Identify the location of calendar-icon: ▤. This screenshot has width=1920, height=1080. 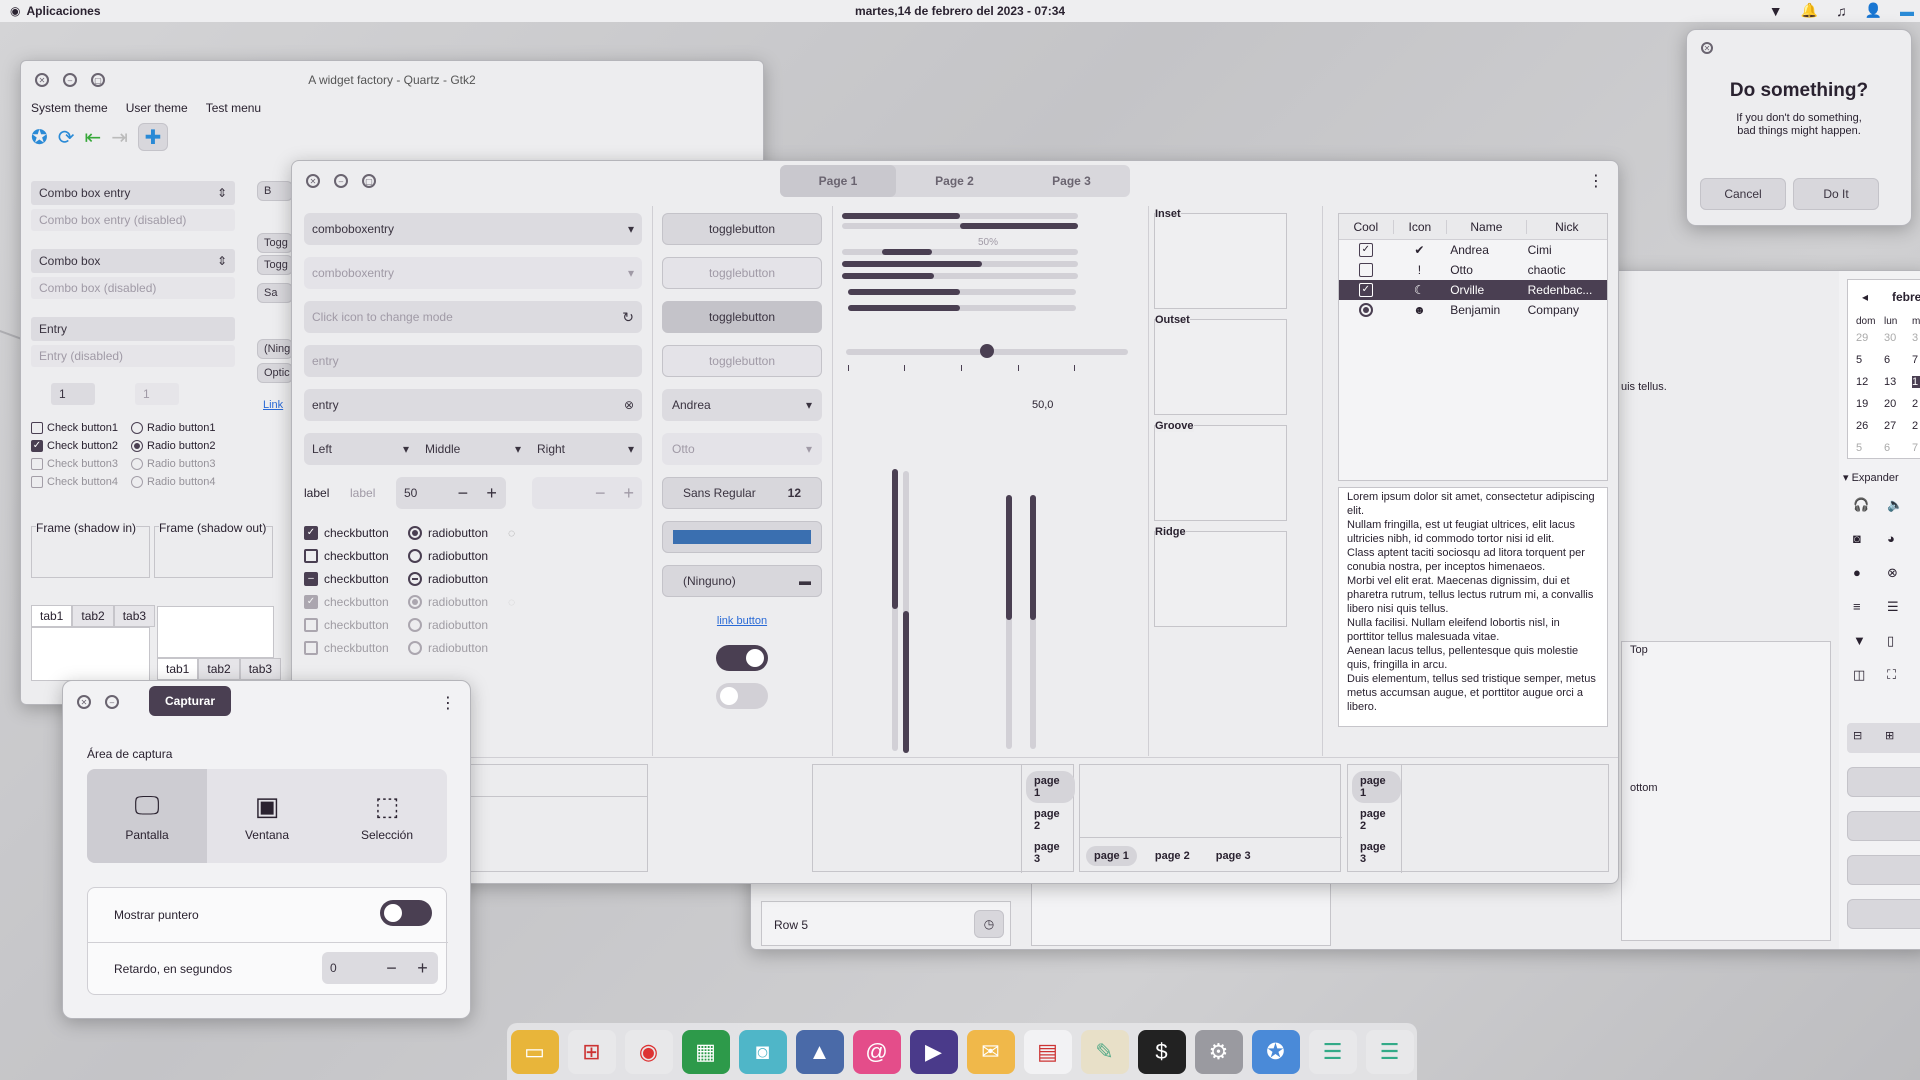
(1047, 1051).